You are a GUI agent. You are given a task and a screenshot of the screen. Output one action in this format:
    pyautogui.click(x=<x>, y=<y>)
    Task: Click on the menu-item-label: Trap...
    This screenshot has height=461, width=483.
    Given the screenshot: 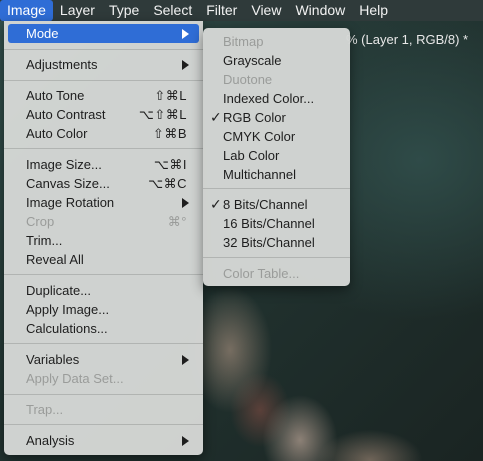 What is the action you would take?
    pyautogui.click(x=45, y=409)
    